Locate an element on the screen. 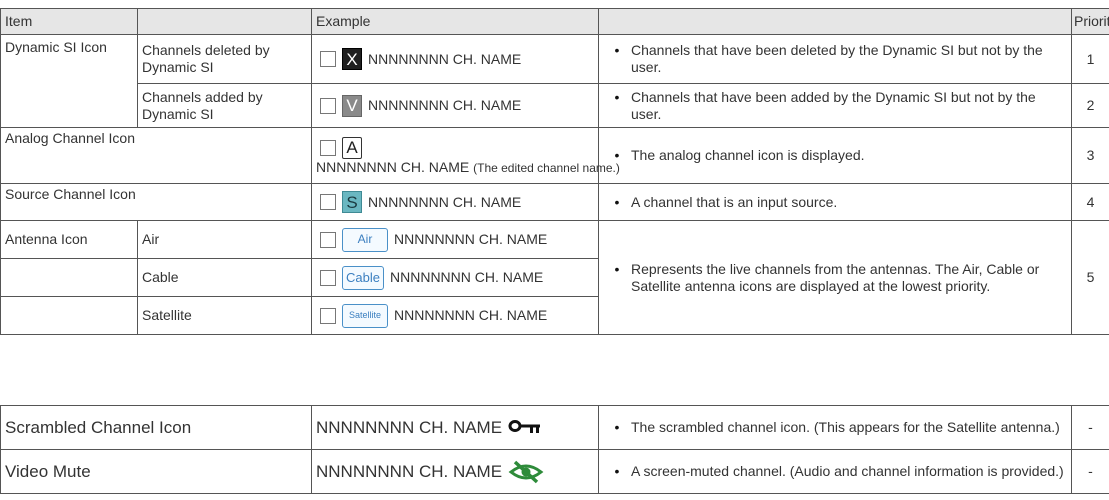 This screenshot has width=1109, height=500. video-mute-label: Video Mute is located at coordinates (156, 471).